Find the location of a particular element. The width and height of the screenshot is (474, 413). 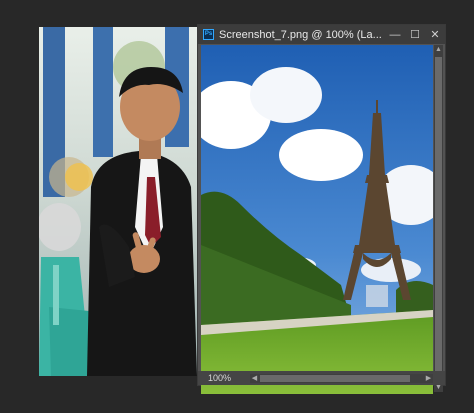

close-icon: ✕ is located at coordinates (435, 34).